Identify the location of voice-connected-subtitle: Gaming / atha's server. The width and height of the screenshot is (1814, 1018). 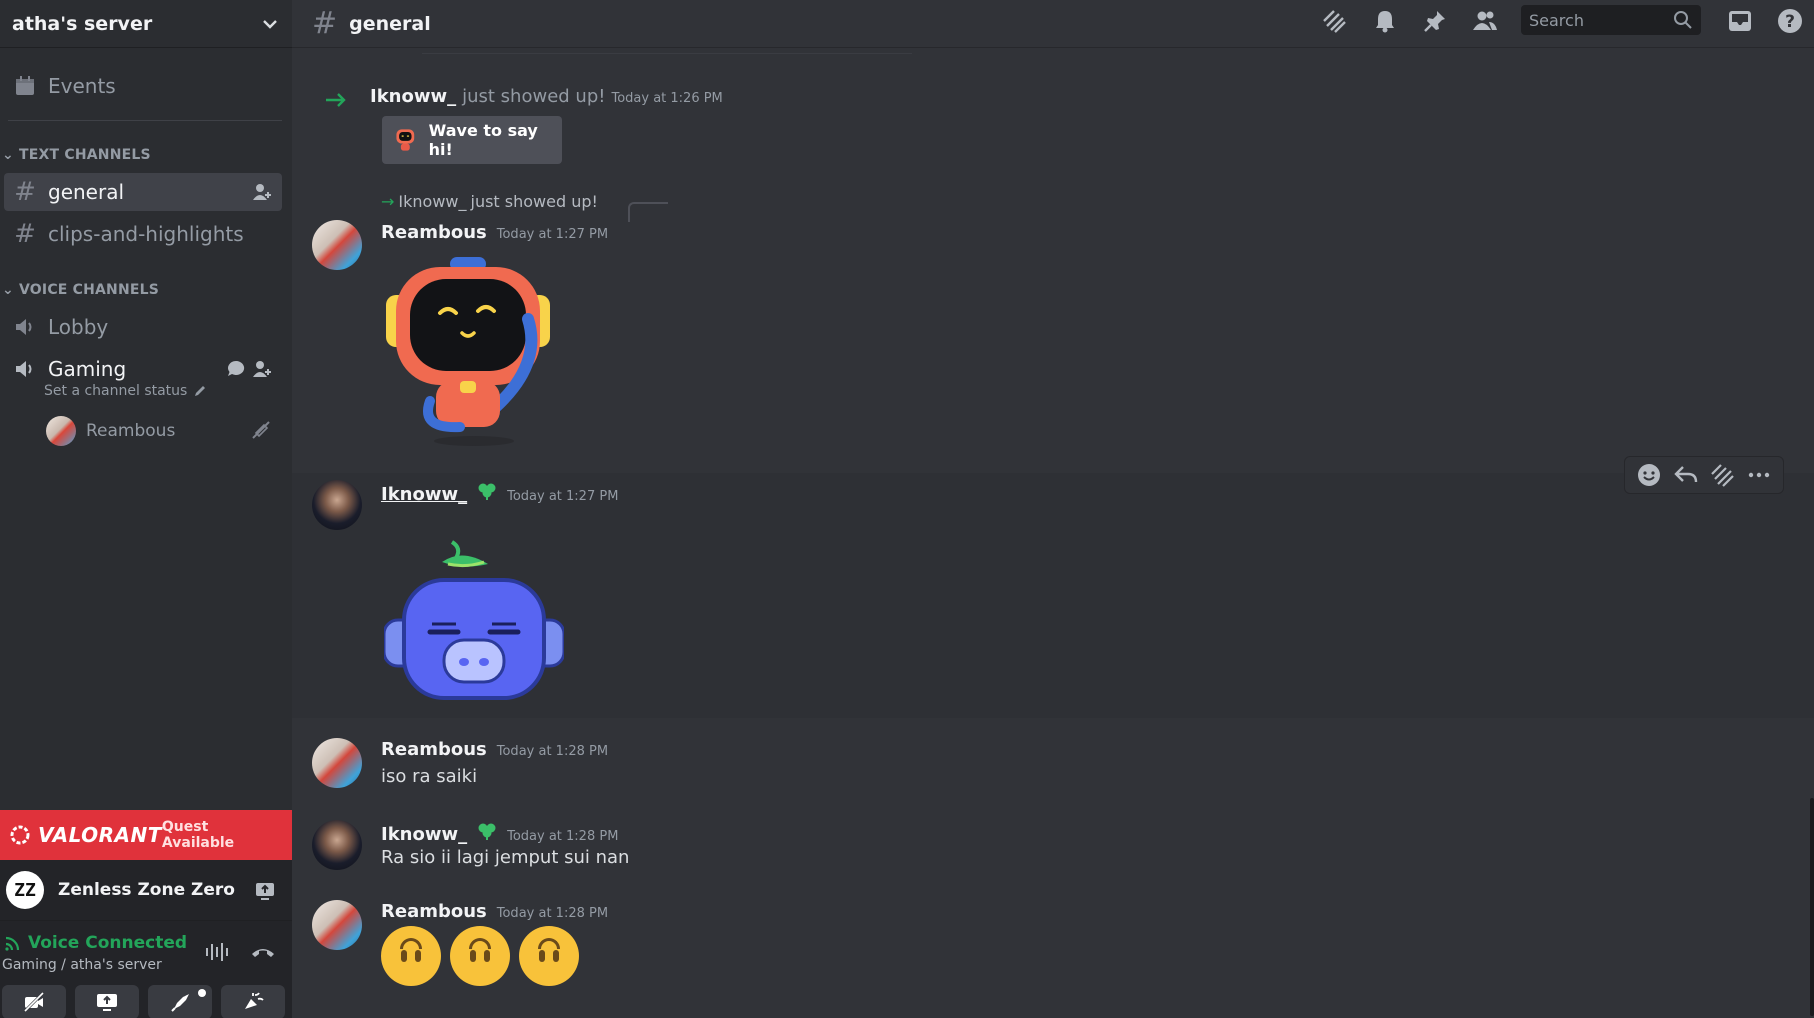
(82, 965).